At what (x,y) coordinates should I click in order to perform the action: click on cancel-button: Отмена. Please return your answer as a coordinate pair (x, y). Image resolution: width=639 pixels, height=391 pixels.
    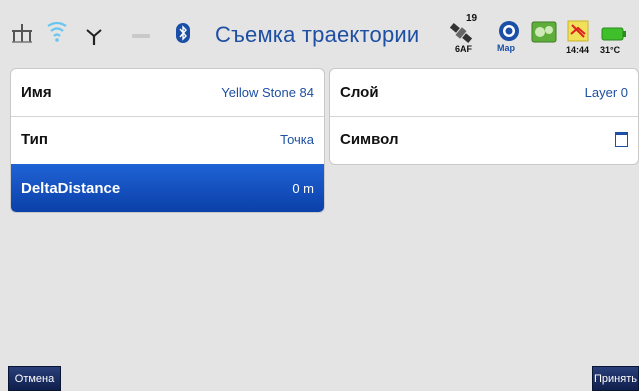
    Looking at the image, I should click on (34, 378).